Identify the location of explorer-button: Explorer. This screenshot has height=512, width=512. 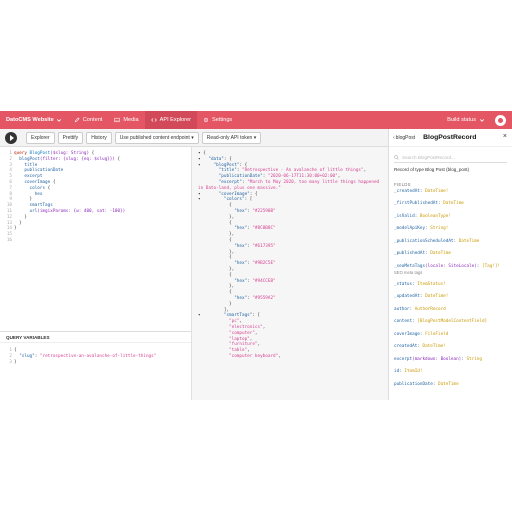
(40, 137).